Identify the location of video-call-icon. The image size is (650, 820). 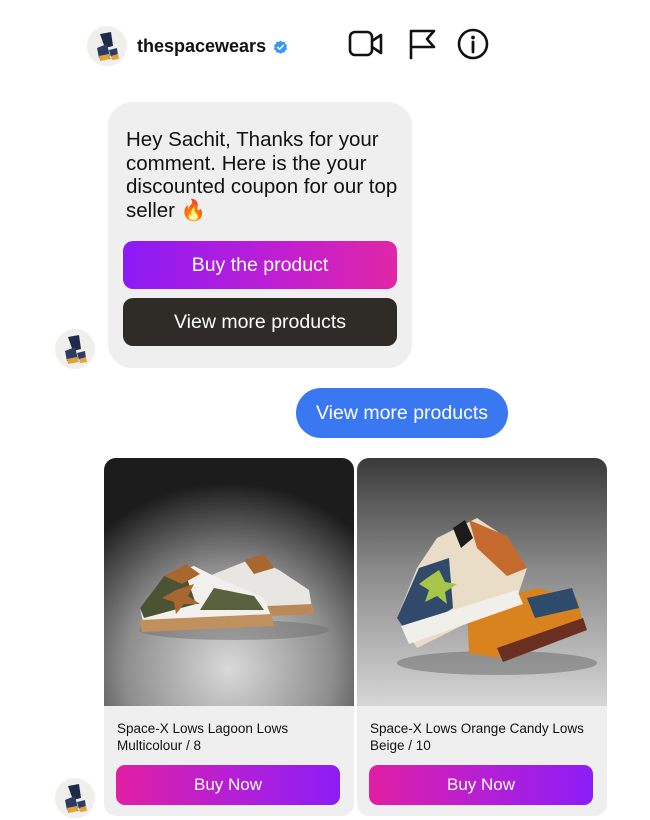
(366, 44).